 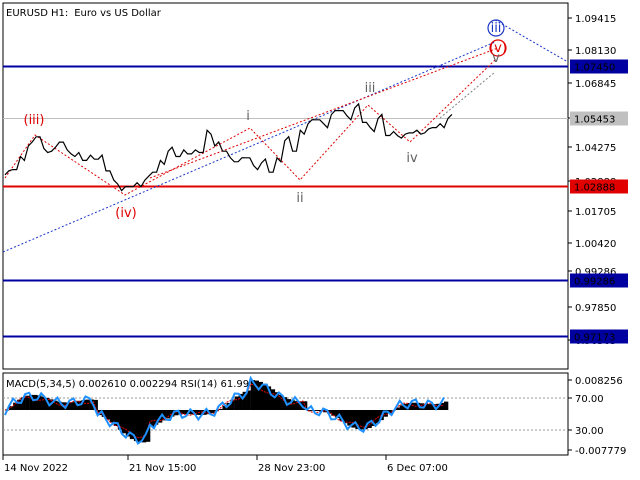 I want to click on wave-label-iv: iv, so click(x=412, y=158).